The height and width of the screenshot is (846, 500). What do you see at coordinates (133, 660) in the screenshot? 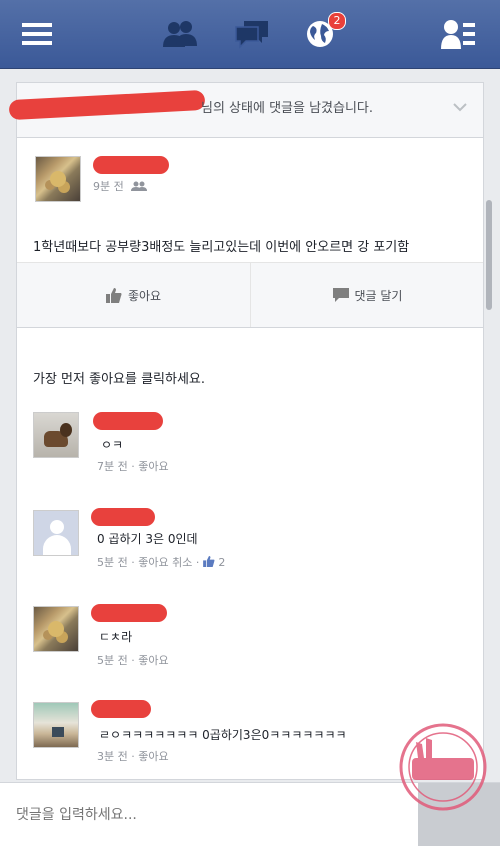
I see `comment-meta: 5분 전 · 좋아요` at bounding box center [133, 660].